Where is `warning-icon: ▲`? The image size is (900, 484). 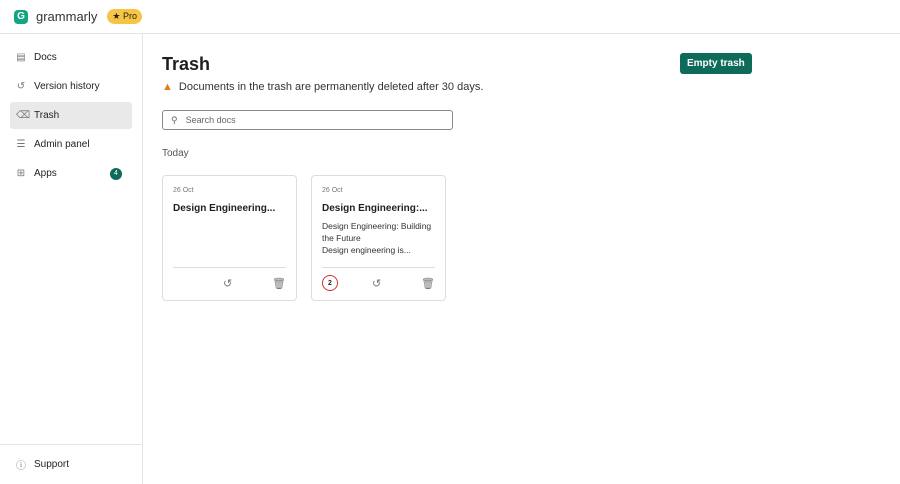 warning-icon: ▲ is located at coordinates (167, 87).